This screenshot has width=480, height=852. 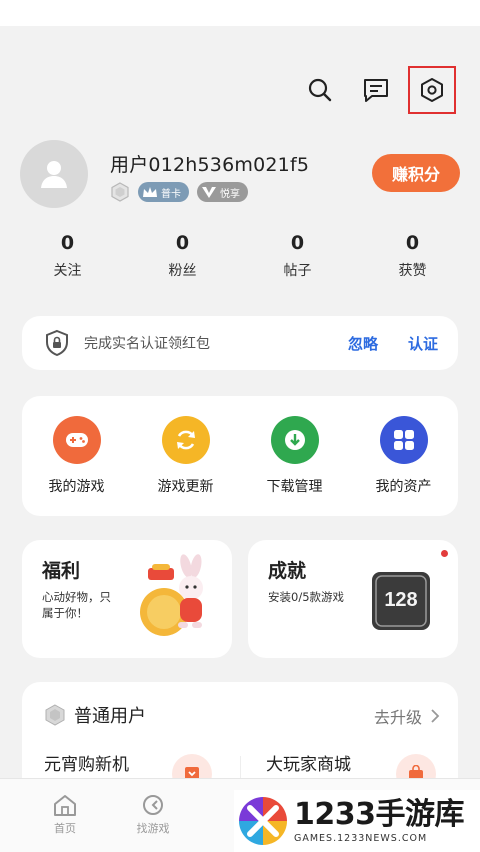 What do you see at coordinates (171, 194) in the screenshot?
I see `card-badge-label: 普卡` at bounding box center [171, 194].